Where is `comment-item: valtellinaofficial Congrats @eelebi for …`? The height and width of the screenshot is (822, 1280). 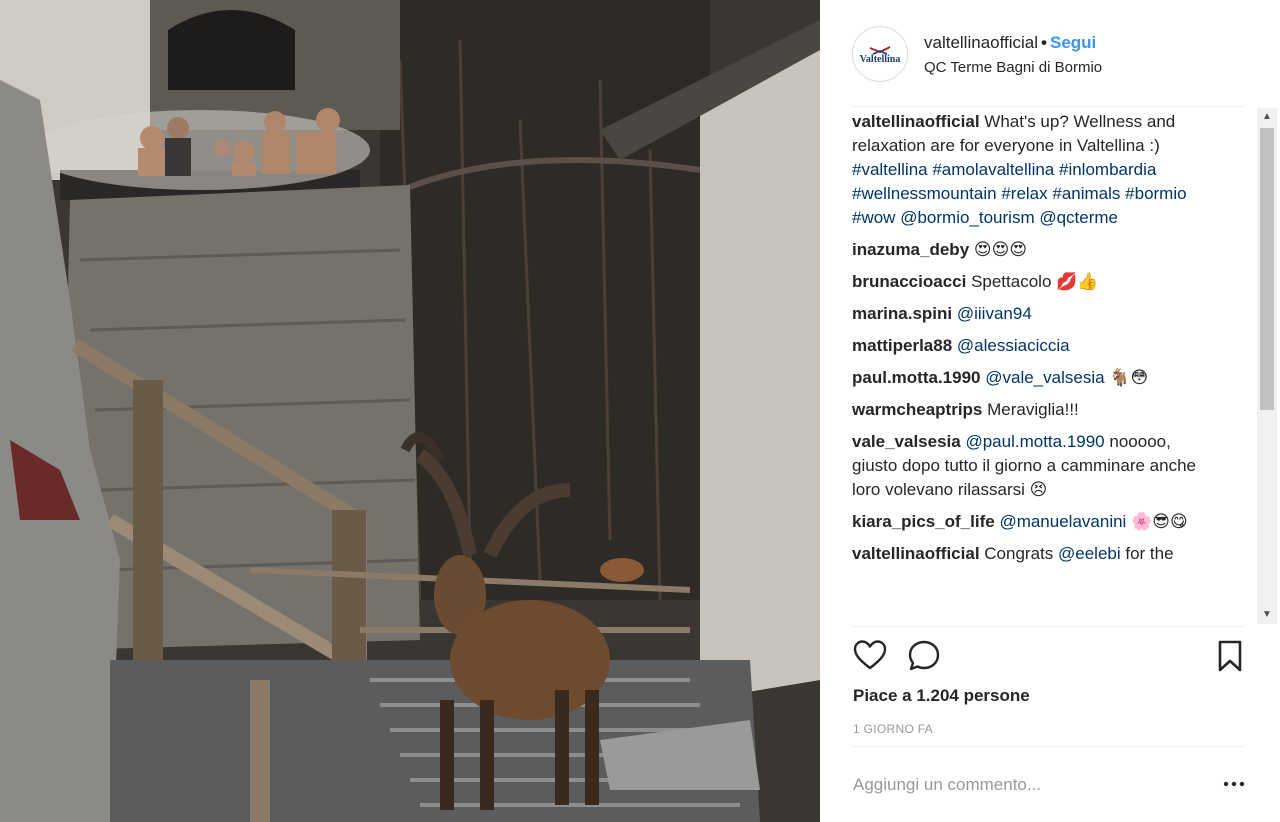 comment-item: valtellinaofficial Congrats @eelebi for … is located at coordinates (1030, 554).